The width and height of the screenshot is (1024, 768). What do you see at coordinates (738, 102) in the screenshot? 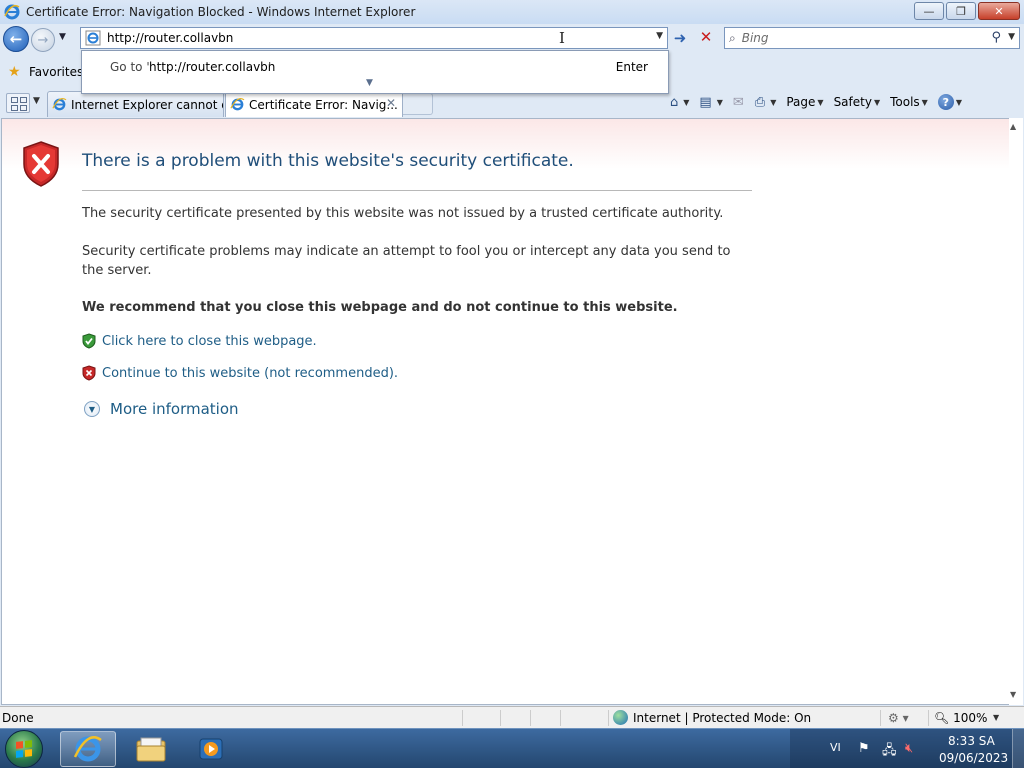
I see `read-mail-icon: ✉` at bounding box center [738, 102].